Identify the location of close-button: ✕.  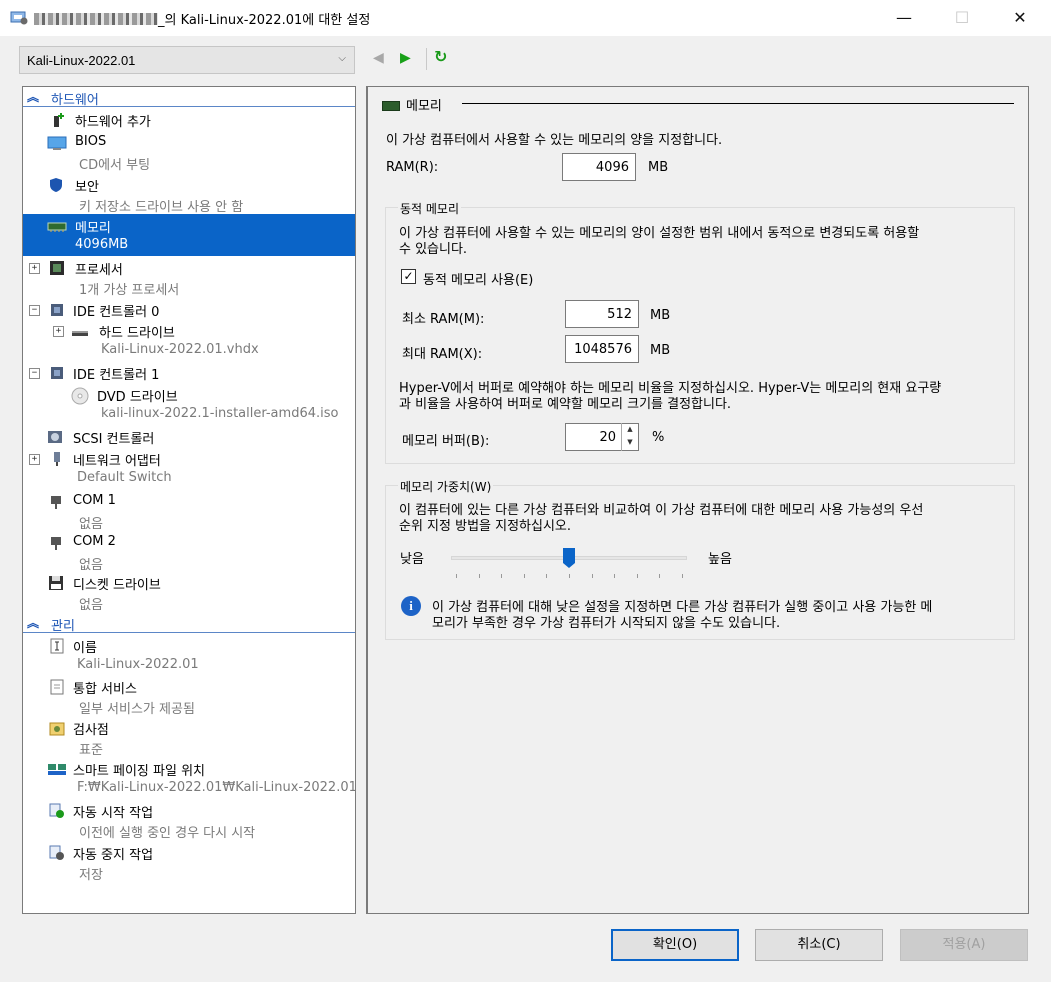
(1020, 17).